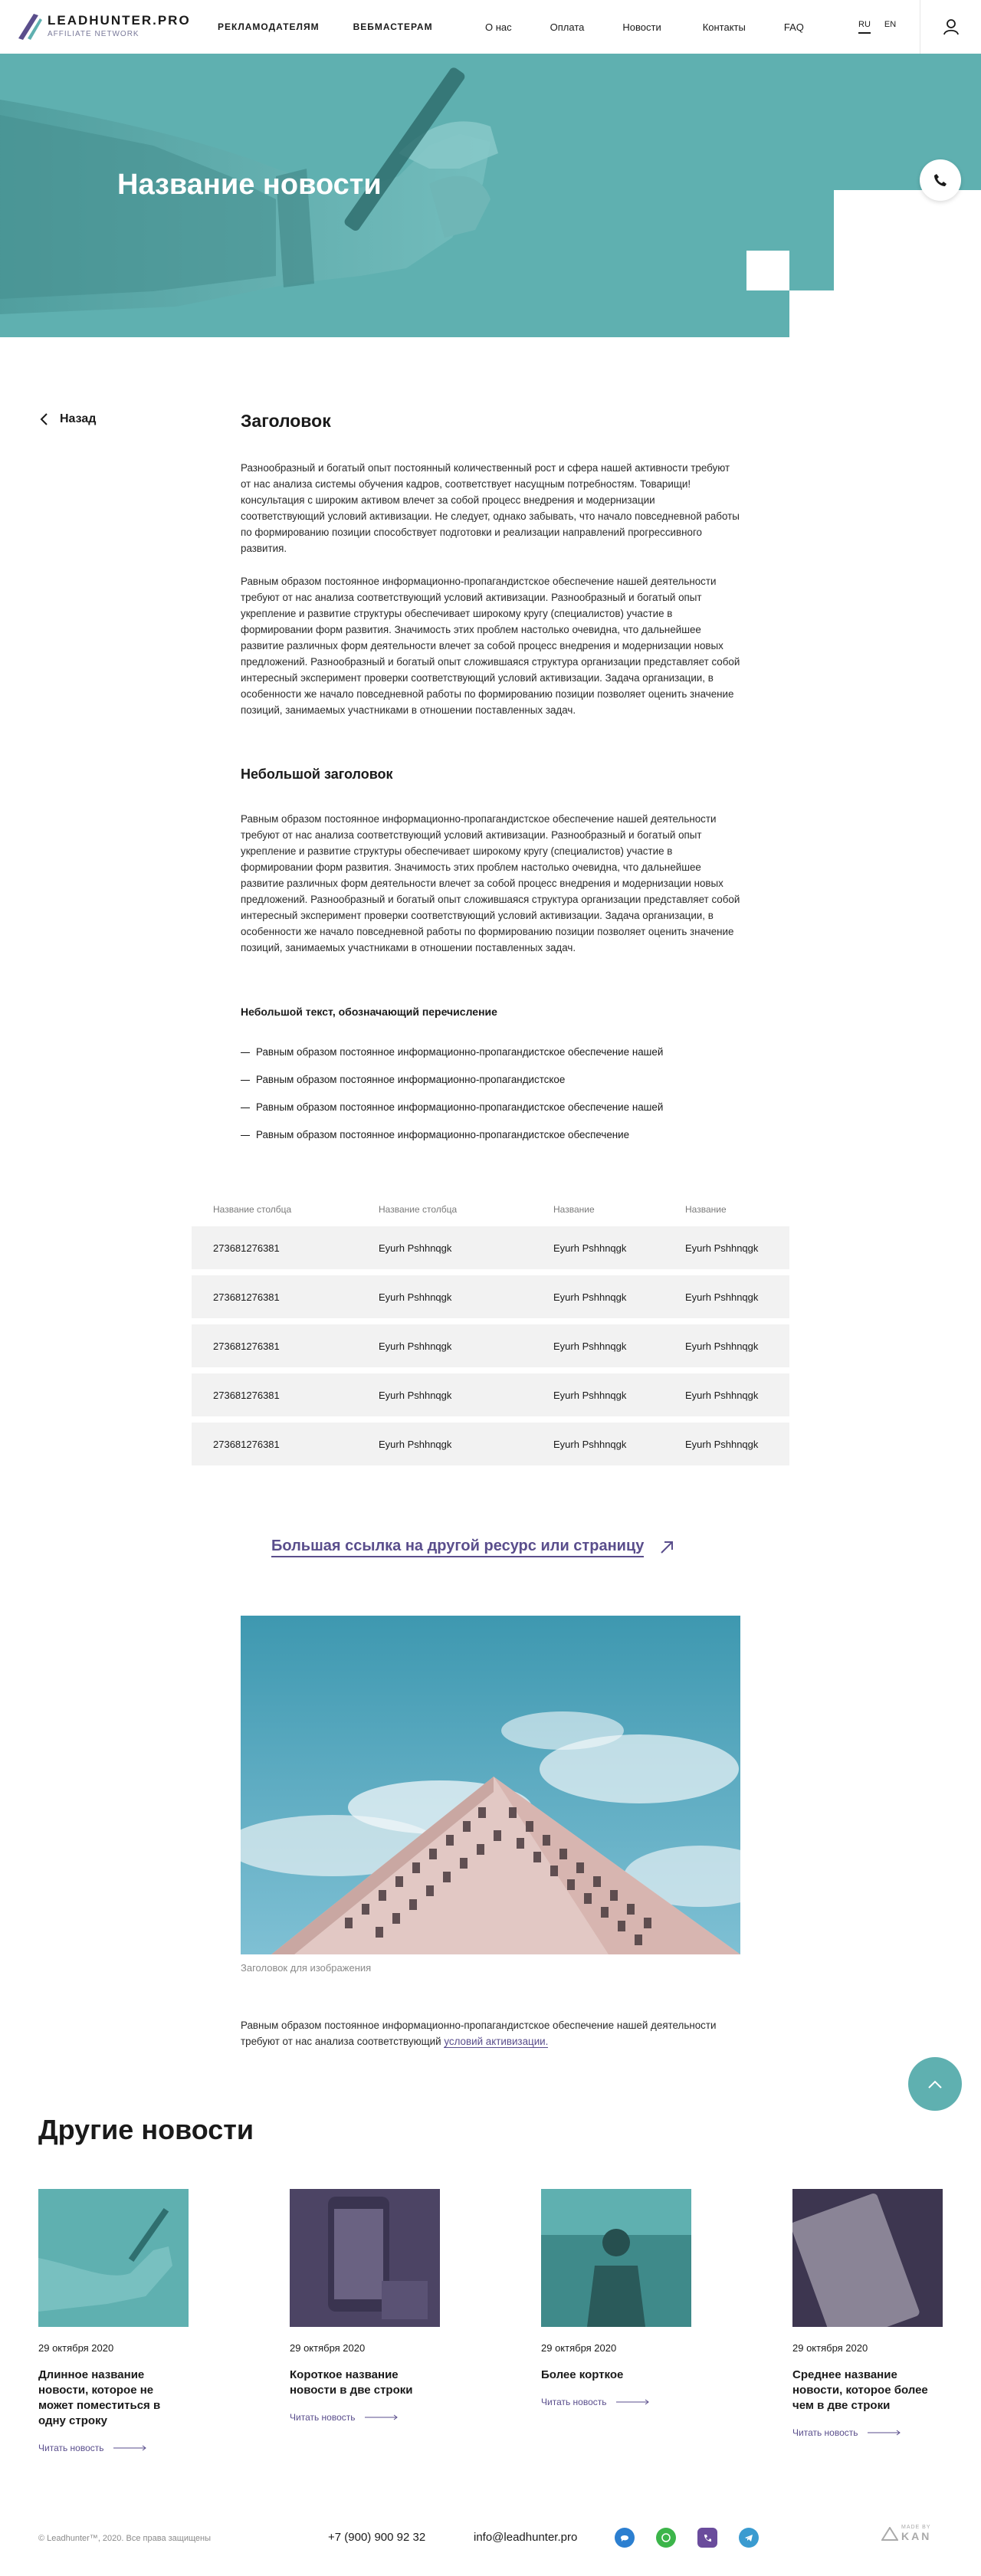 The width and height of the screenshot is (981, 2576). I want to click on nav-payment: Оплата, so click(567, 27).